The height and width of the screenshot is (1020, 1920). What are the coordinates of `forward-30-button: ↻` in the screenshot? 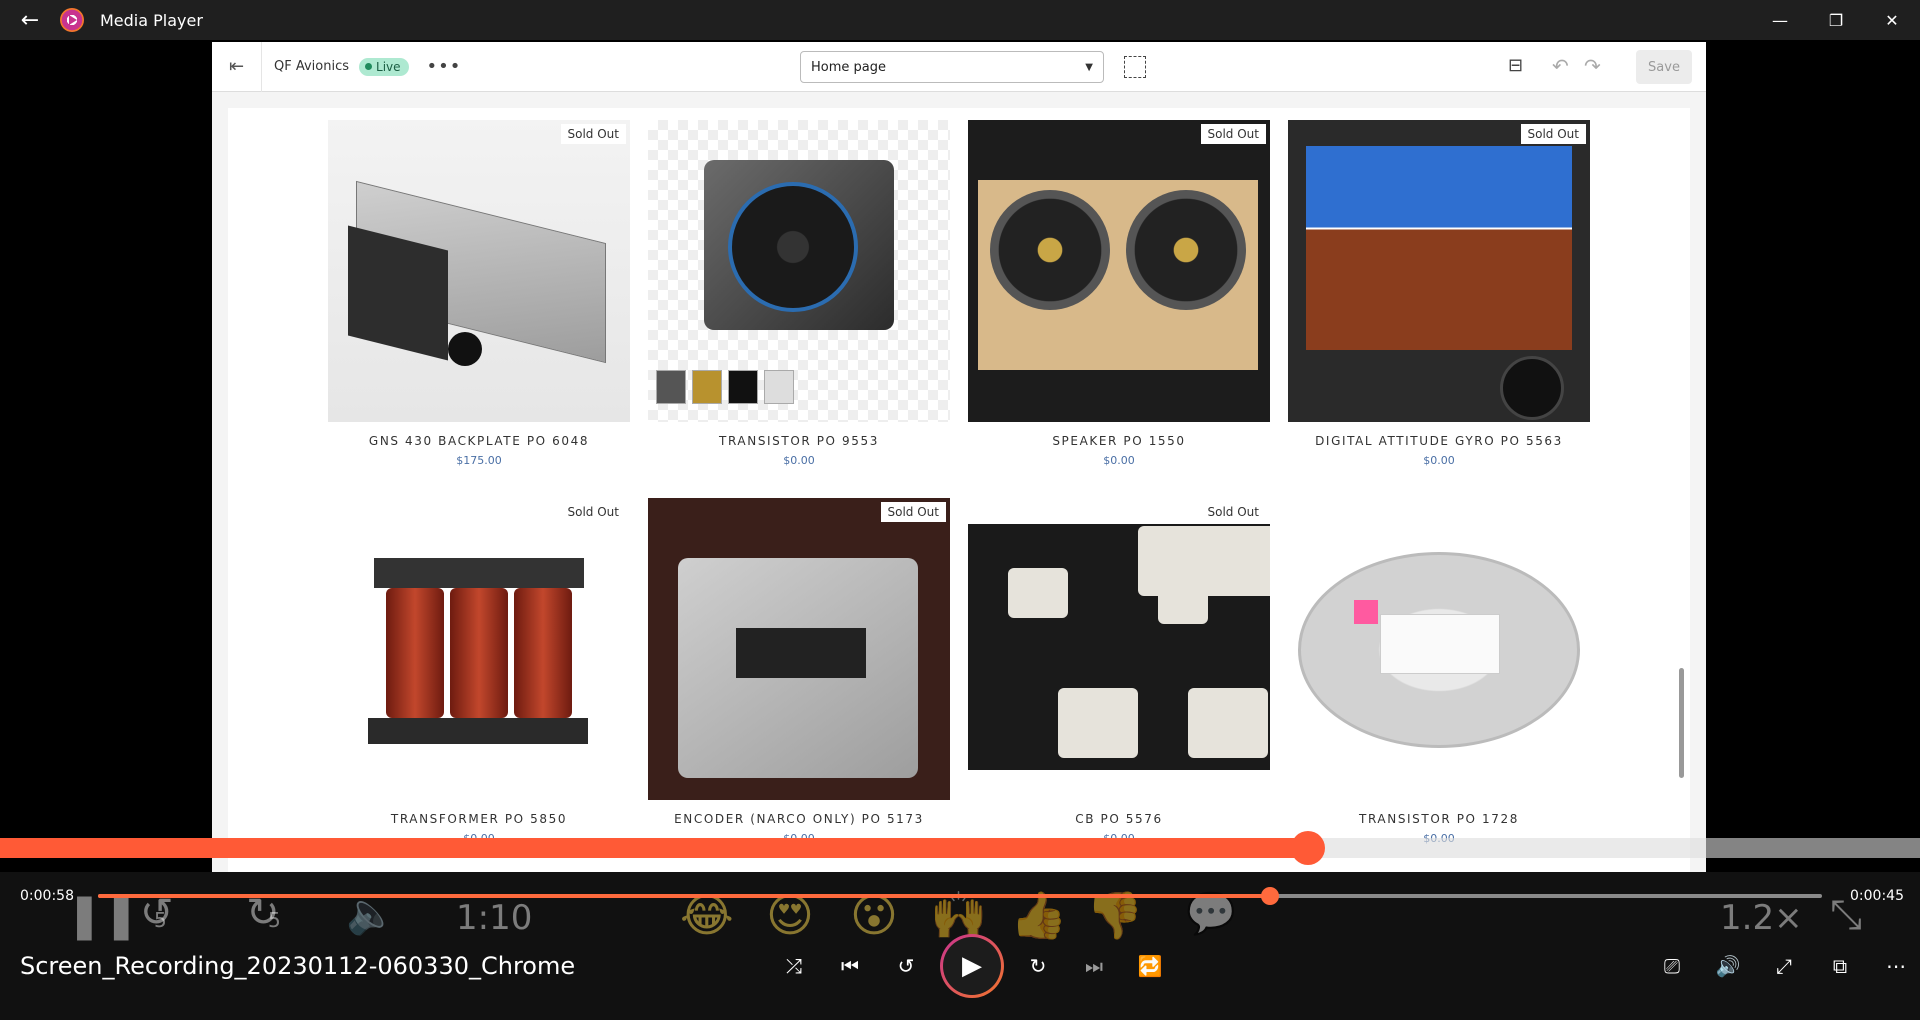 It's located at (1038, 966).